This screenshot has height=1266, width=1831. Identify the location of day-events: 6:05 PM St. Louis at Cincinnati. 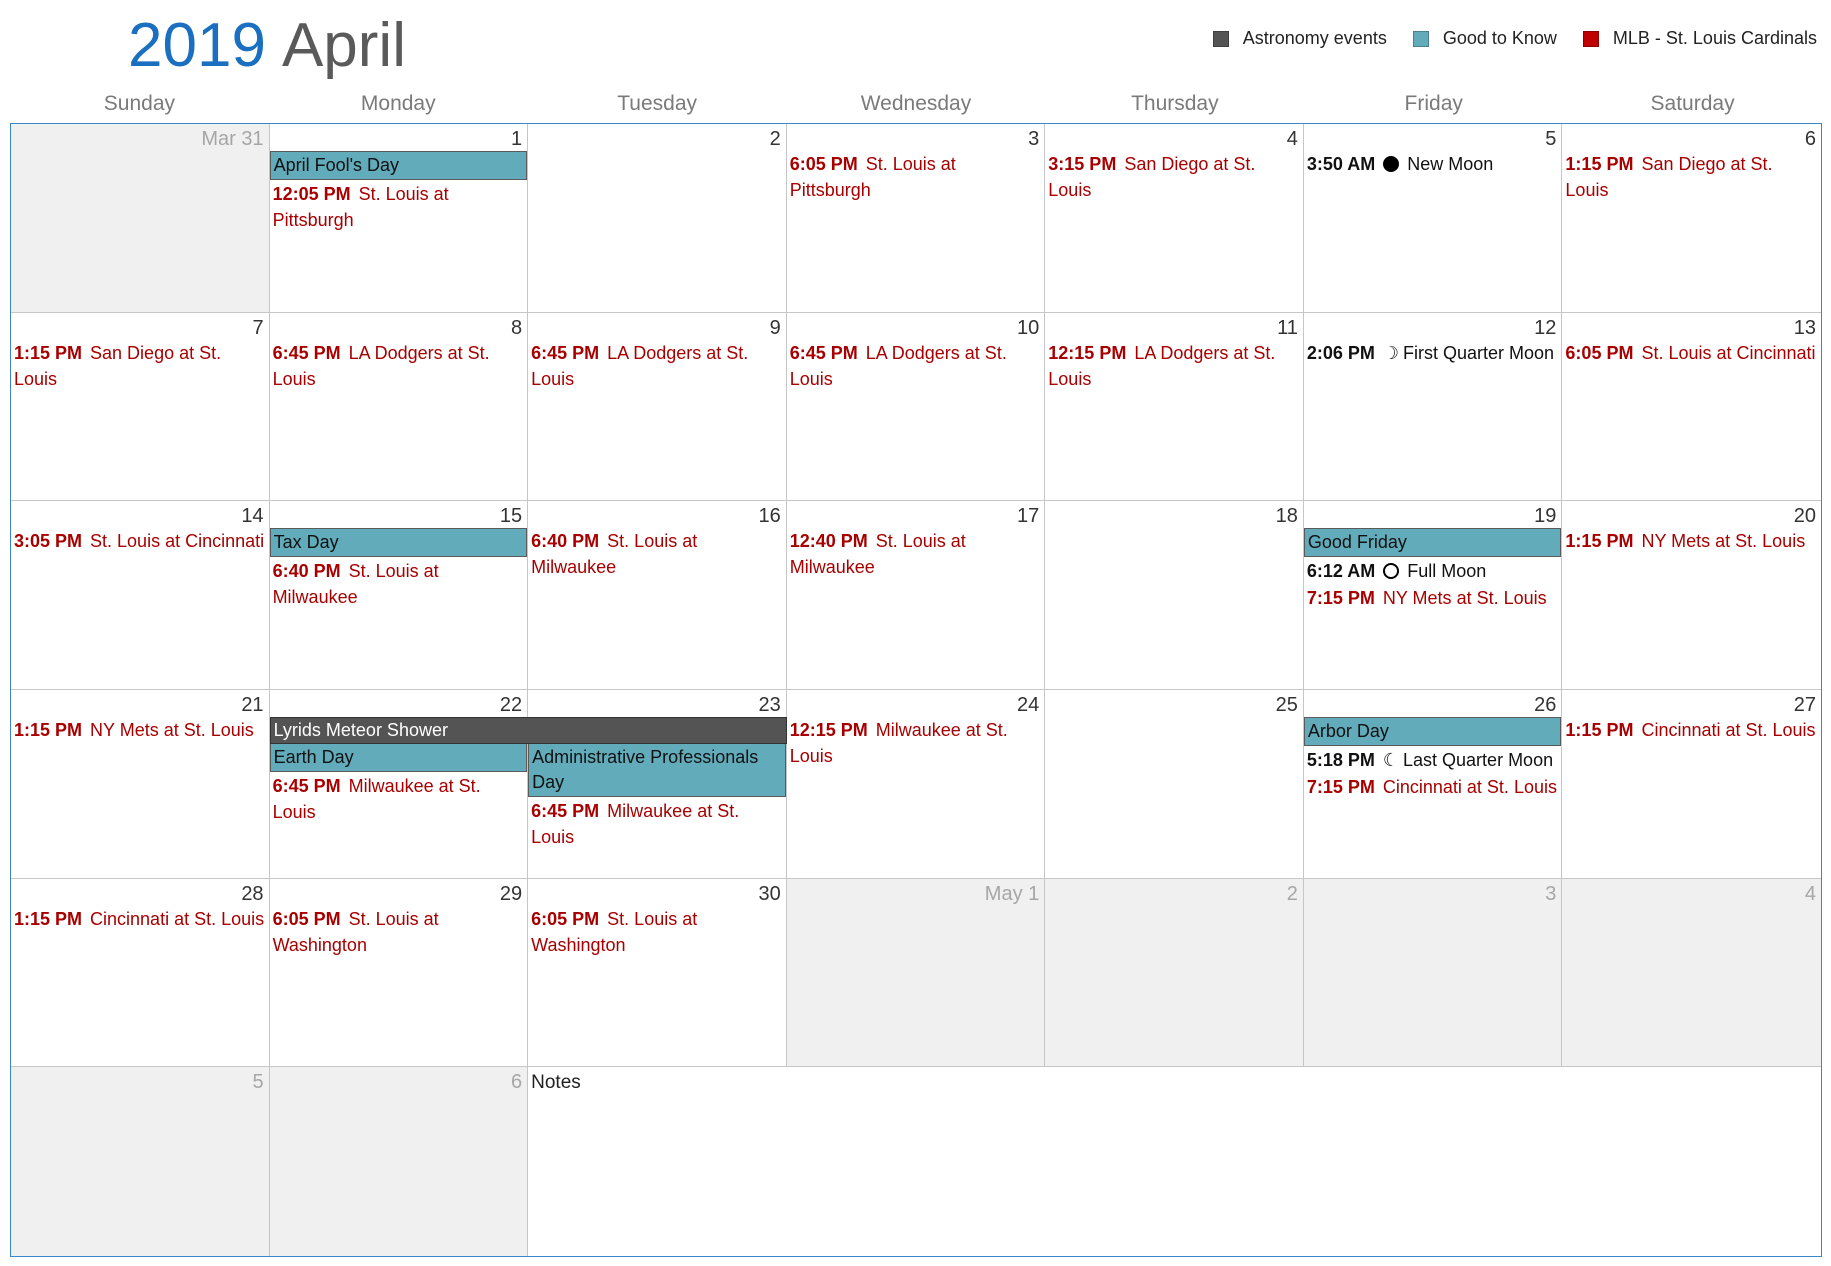
(1691, 353).